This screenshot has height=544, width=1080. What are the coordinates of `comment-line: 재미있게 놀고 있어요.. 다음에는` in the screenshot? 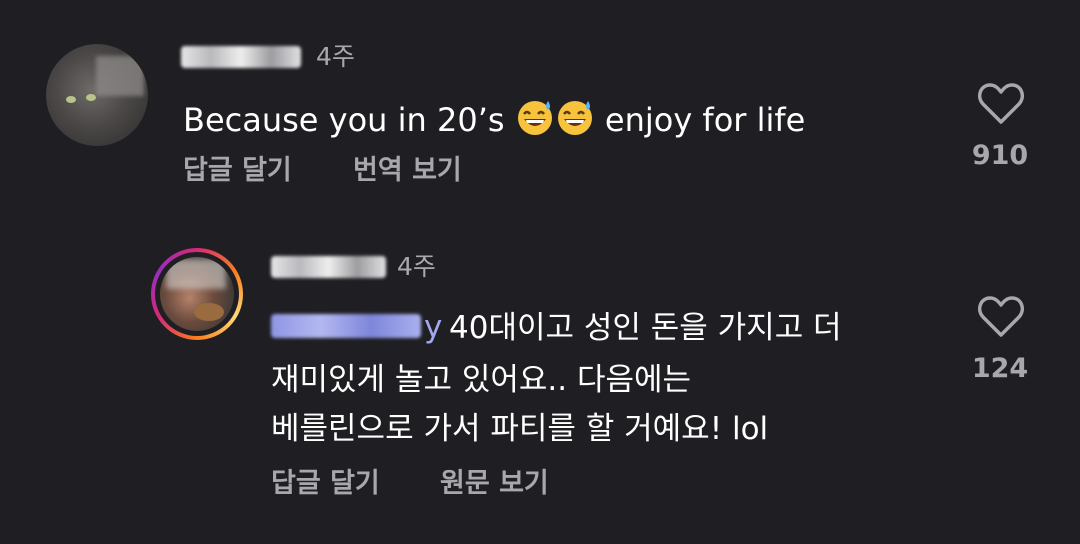 It's located at (481, 380).